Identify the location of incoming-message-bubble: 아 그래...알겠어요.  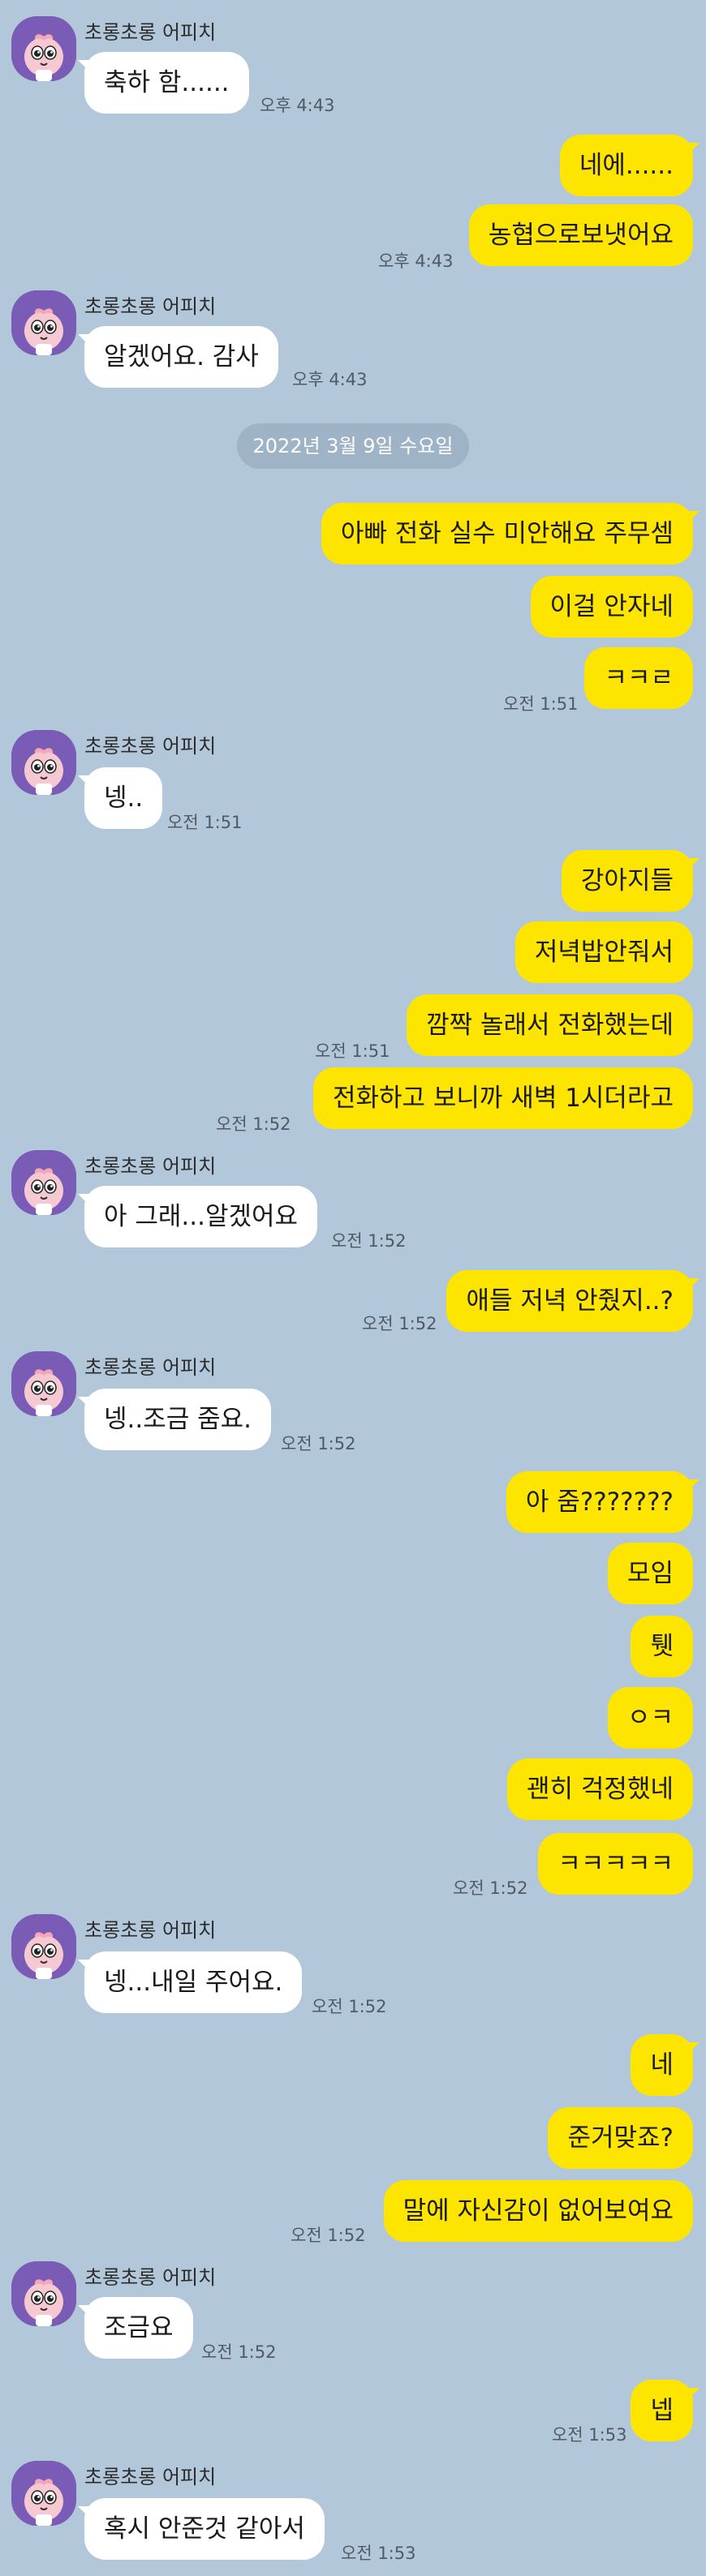
(198, 1216).